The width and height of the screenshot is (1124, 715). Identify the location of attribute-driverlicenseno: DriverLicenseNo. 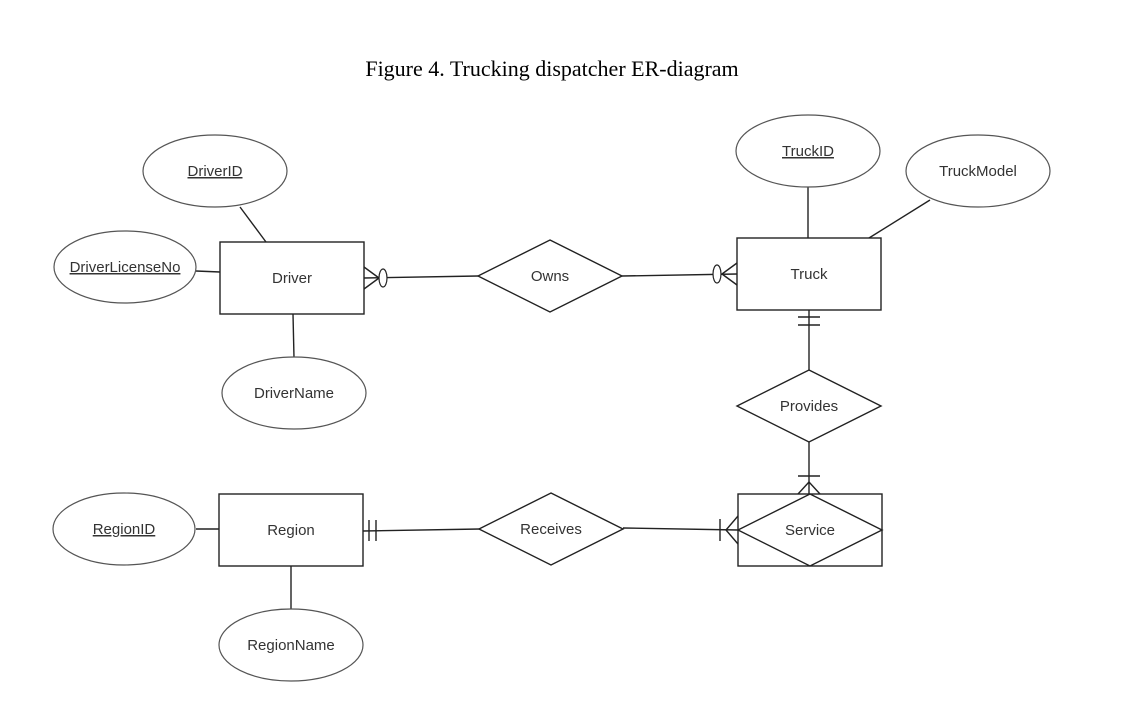
(125, 267).